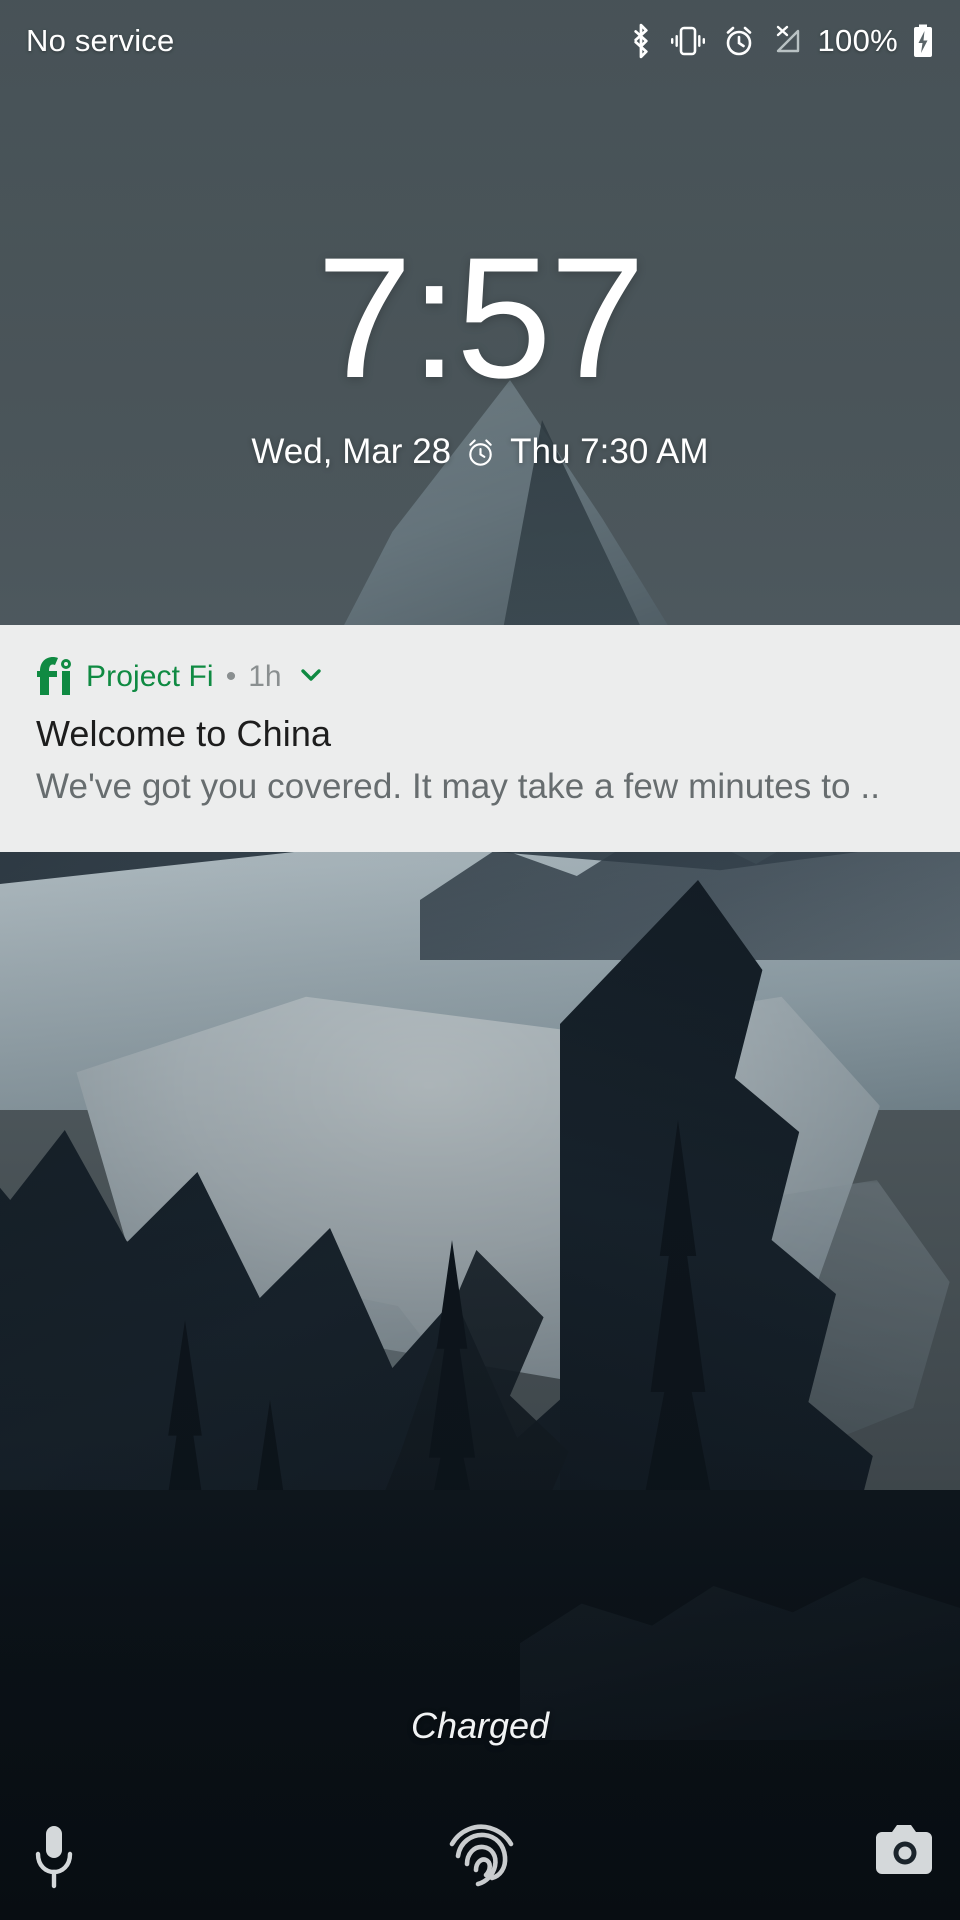 Image resolution: width=960 pixels, height=1920 pixels. I want to click on microphone-icon, so click(54, 1857).